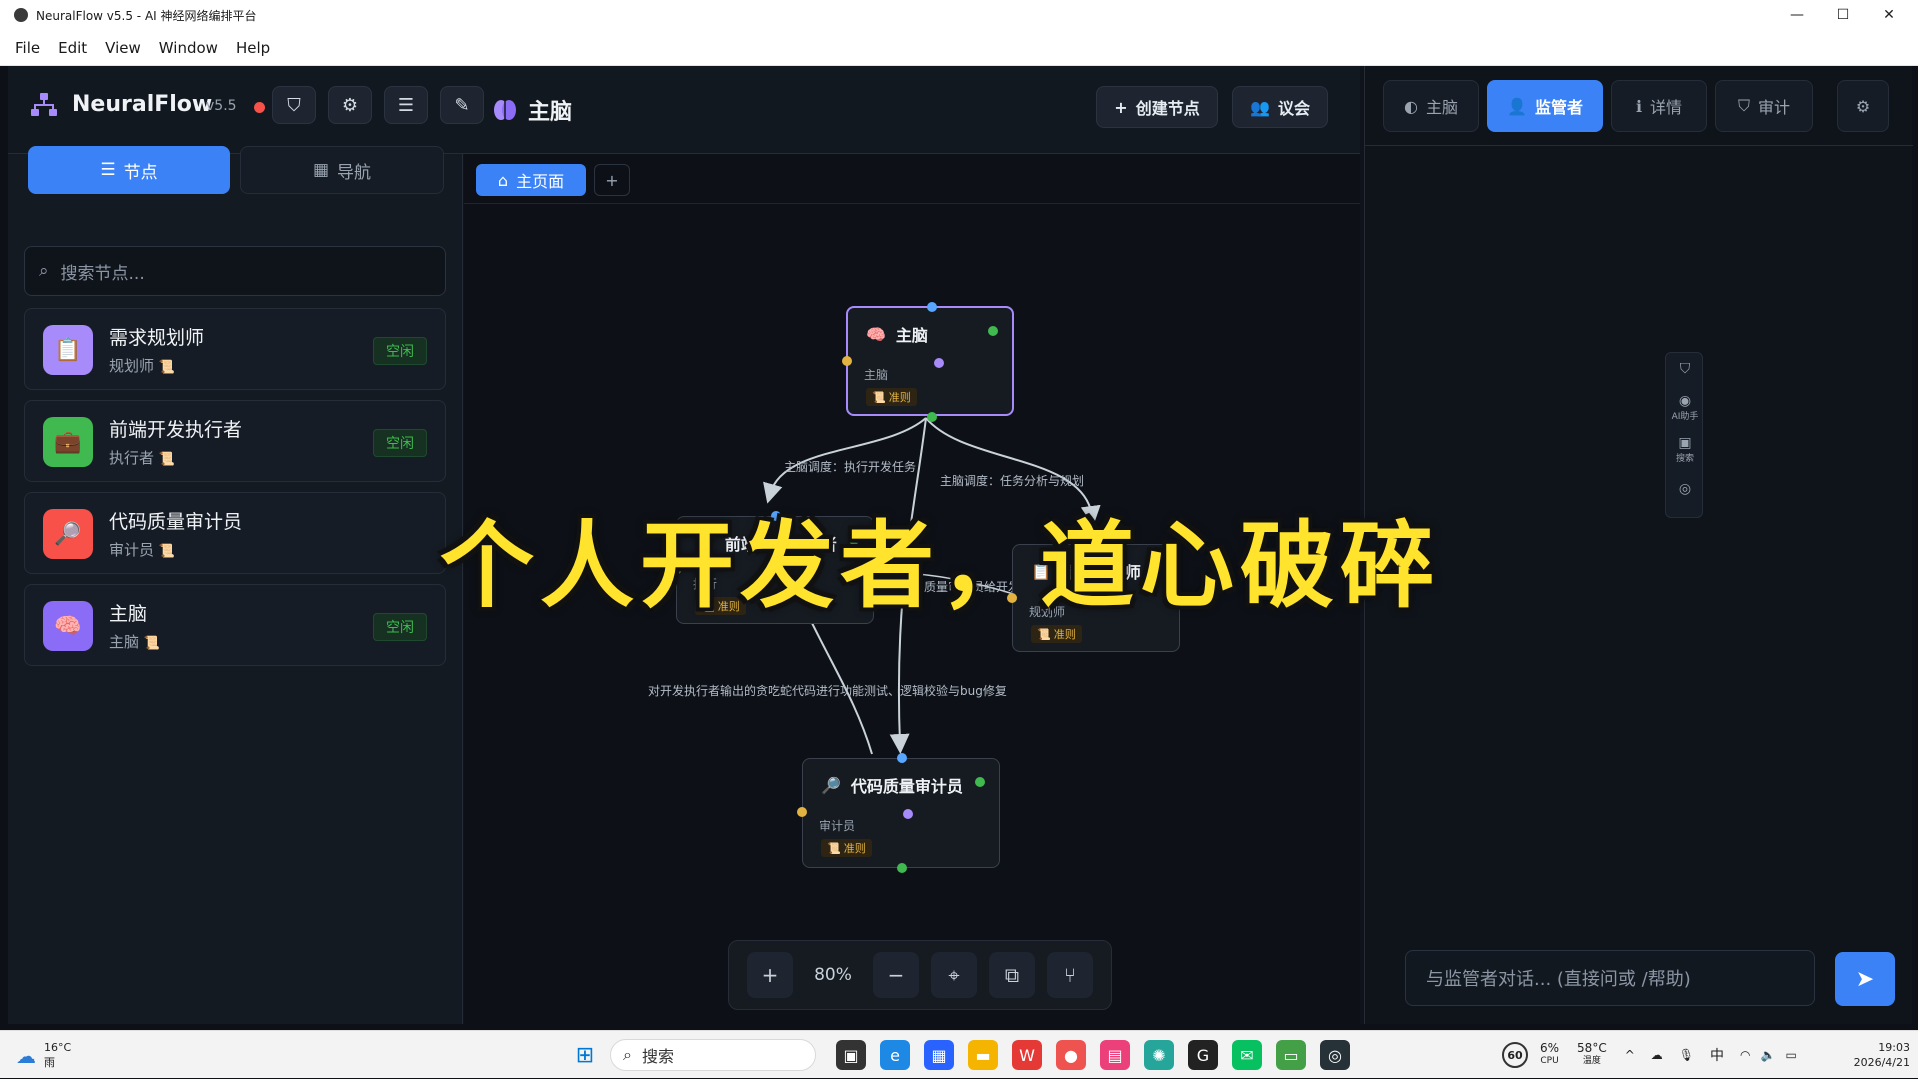 This screenshot has width=1918, height=1079. What do you see at coordinates (1012, 975) in the screenshot?
I see `auto-layout-button: ⧉` at bounding box center [1012, 975].